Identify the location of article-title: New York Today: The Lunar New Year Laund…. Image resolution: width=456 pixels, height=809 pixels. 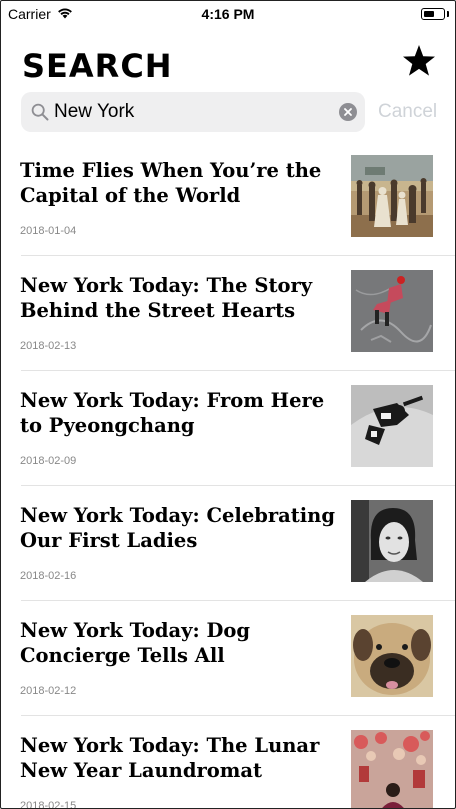
(170, 758).